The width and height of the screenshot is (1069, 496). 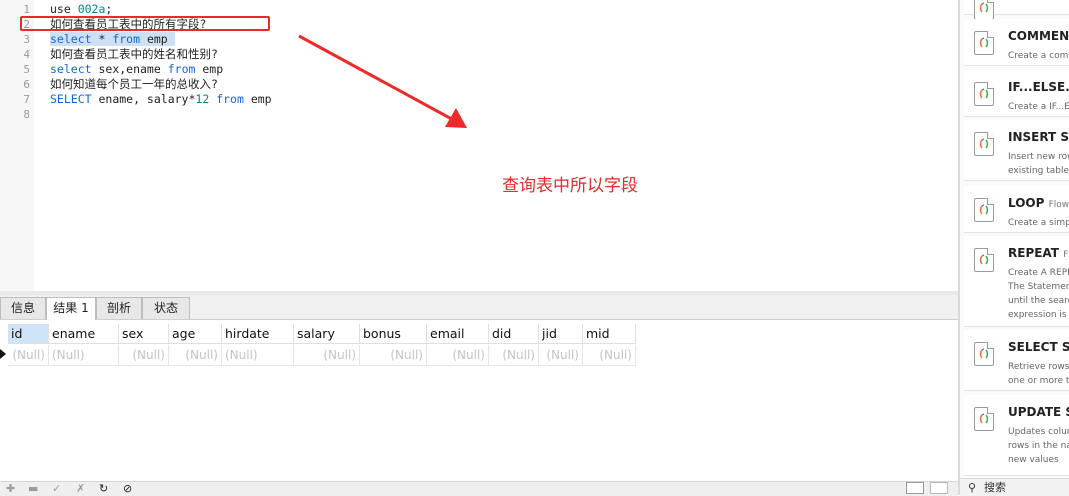 I want to click on code-token: 002a, so click(x=91, y=9).